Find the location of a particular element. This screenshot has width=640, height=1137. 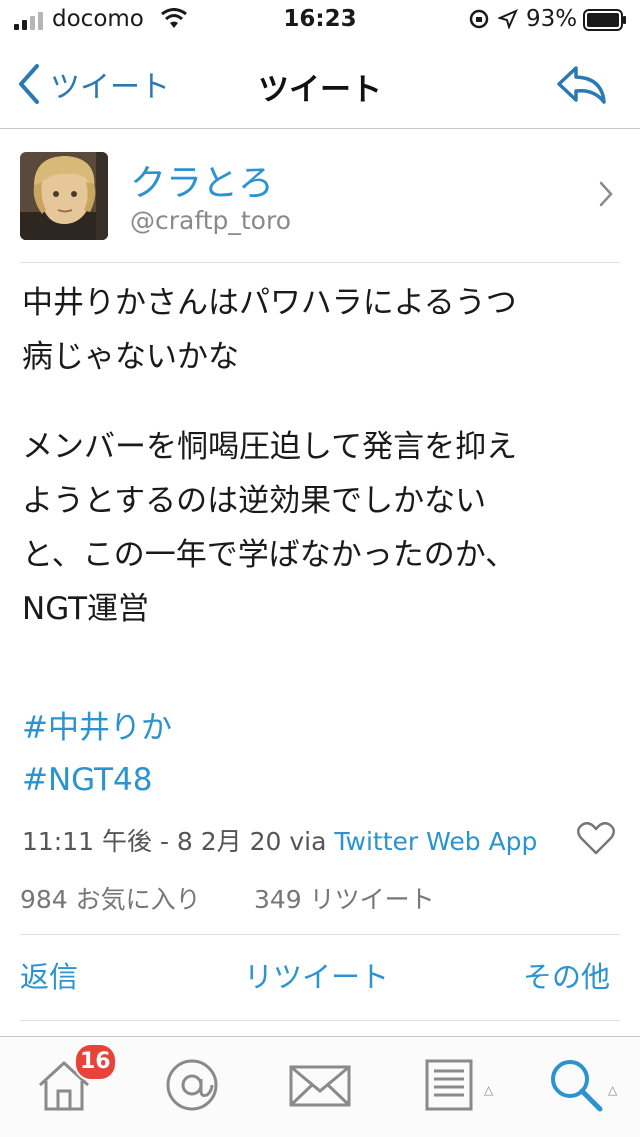

retweets-count: 349 リツイート is located at coordinates (344, 898).